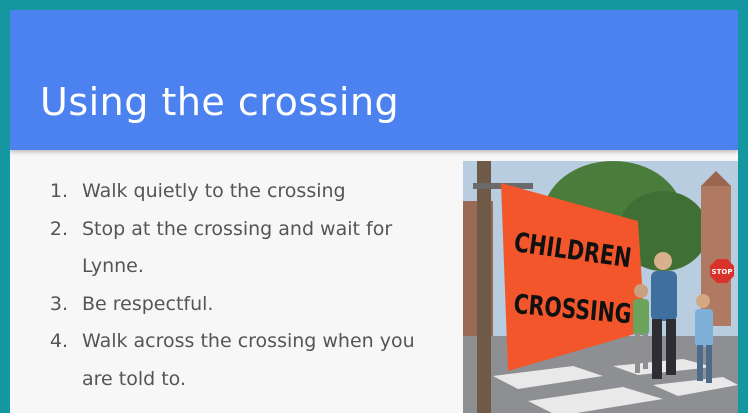  Describe the element at coordinates (243, 305) in the screenshot. I see `list-item: 3. Be respectful.` at that location.